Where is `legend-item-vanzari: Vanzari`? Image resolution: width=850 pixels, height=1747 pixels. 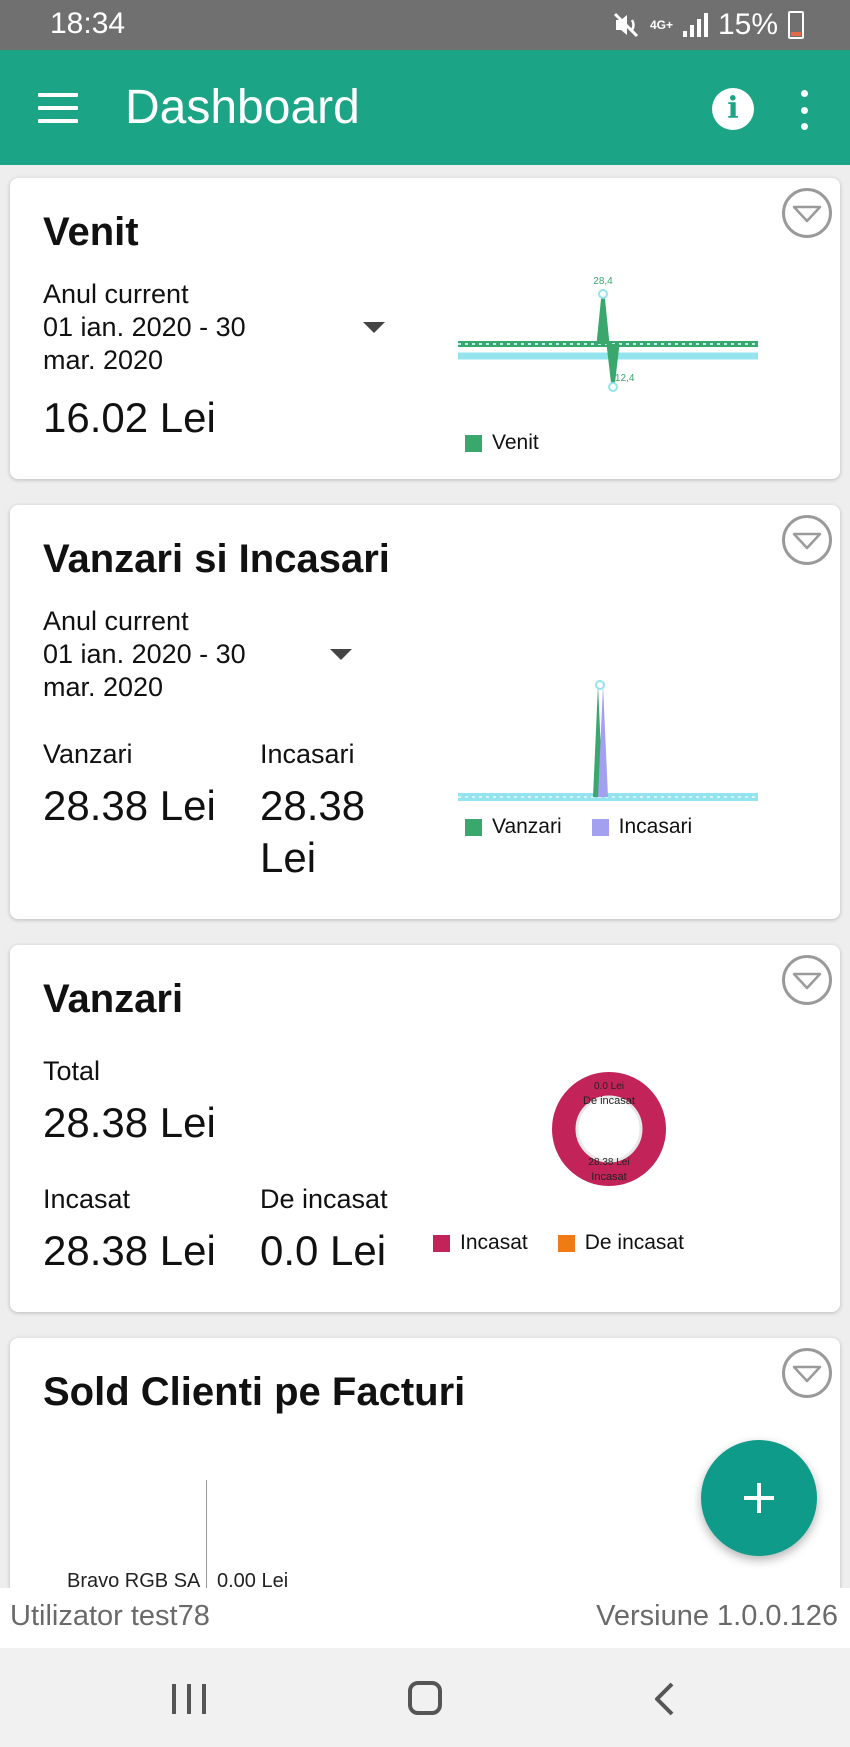
legend-item-vanzari: Vanzari is located at coordinates (513, 827).